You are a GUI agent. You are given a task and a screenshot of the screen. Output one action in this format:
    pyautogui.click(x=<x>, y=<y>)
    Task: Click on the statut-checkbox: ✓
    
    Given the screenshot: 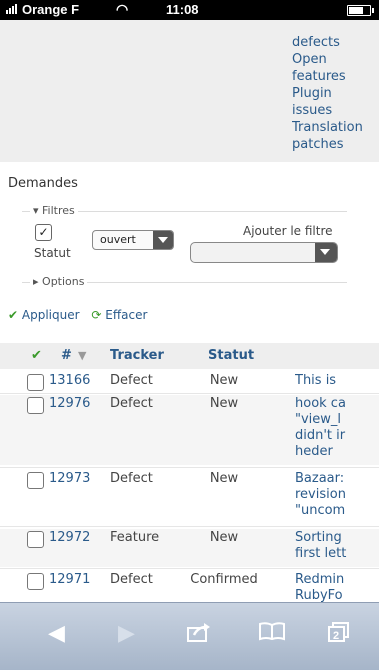 What is the action you would take?
    pyautogui.click(x=43, y=232)
    